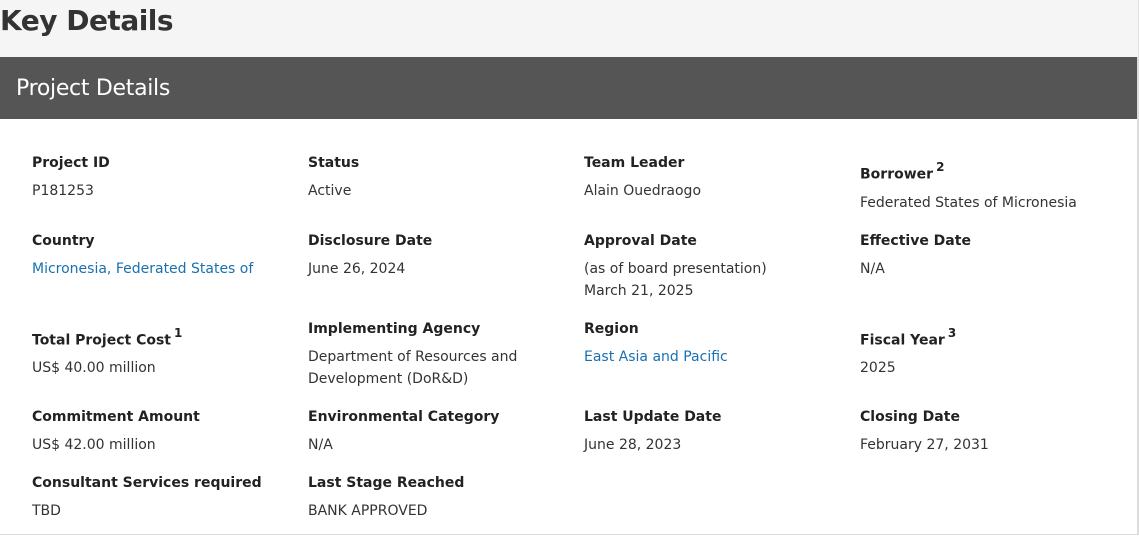  Describe the element at coordinates (908, 337) in the screenshot. I see `field-label: Fiscal Year 3` at that location.